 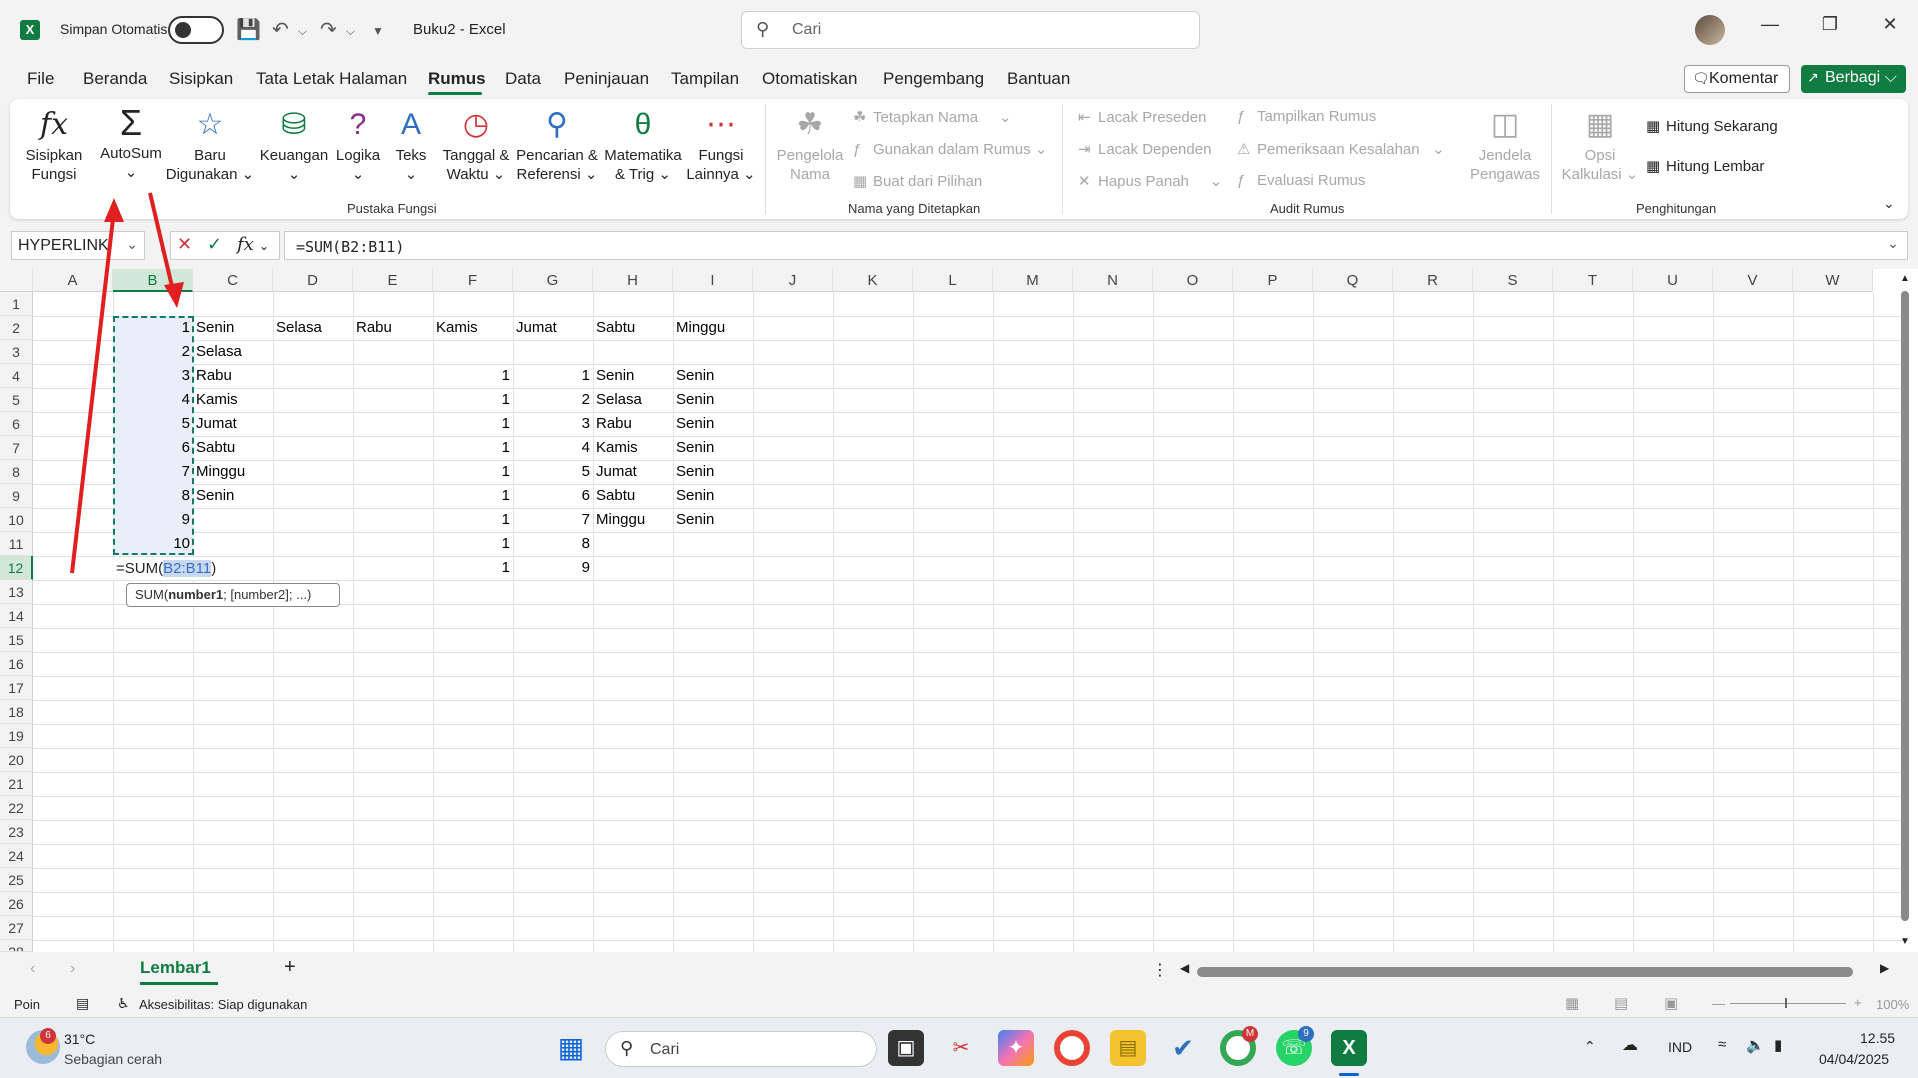 I want to click on cell-i4: Senin, so click(x=713, y=376).